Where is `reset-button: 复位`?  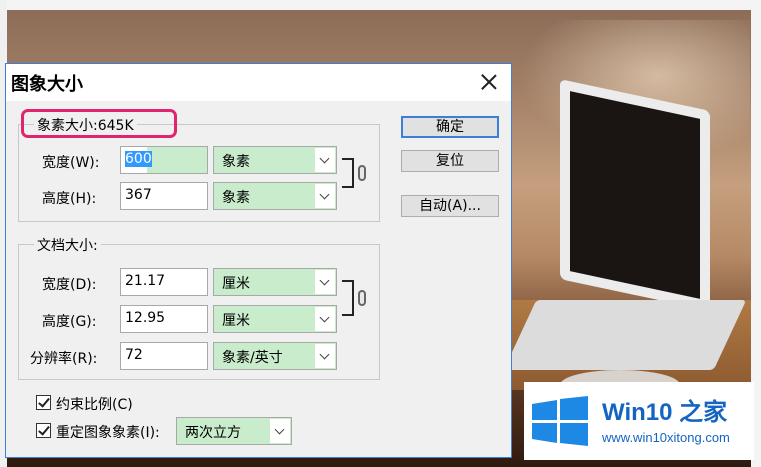
reset-button: 复位 is located at coordinates (450, 161).